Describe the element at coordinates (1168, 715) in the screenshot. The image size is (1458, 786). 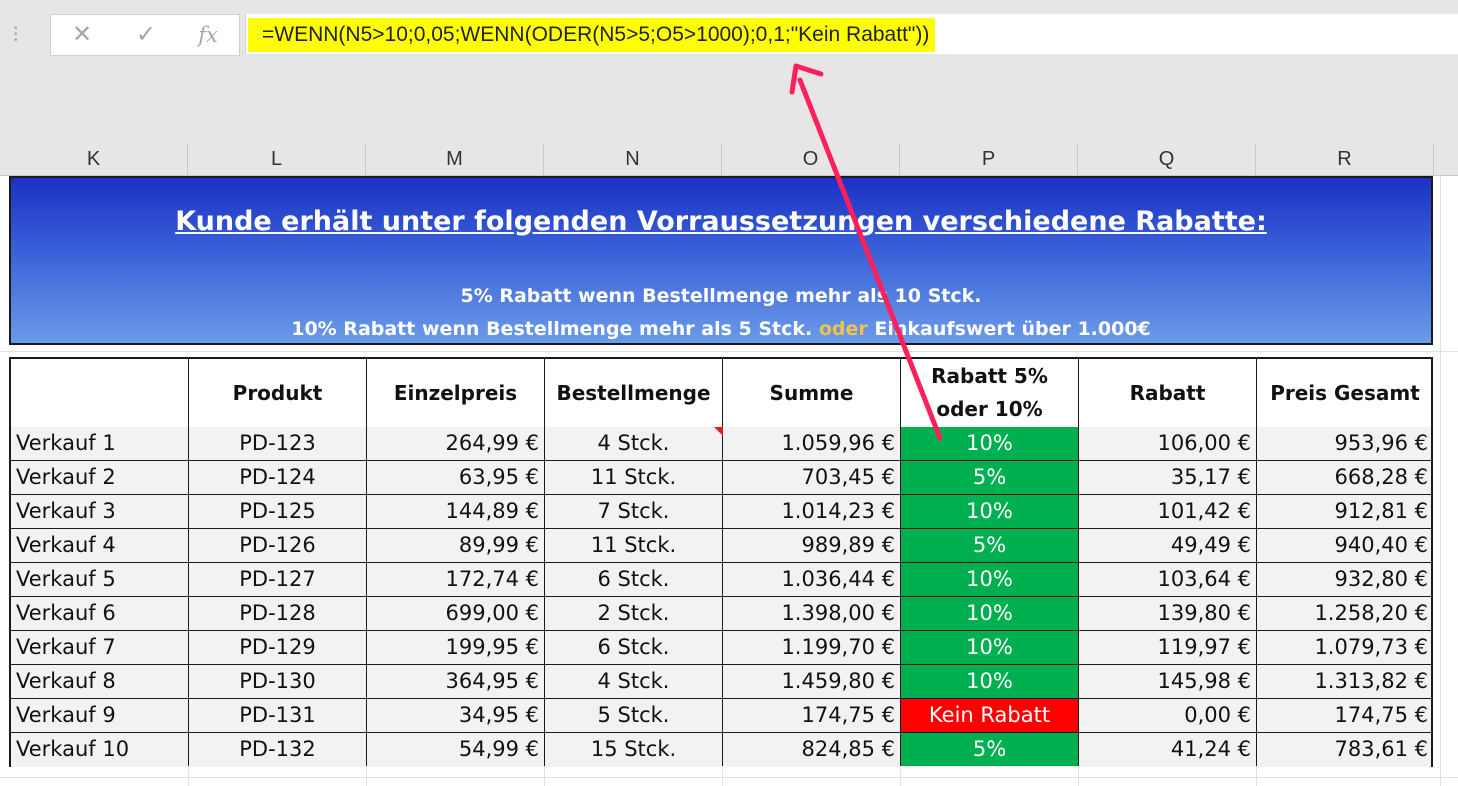
I see `cell-rabatt: 0,00 €` at that location.